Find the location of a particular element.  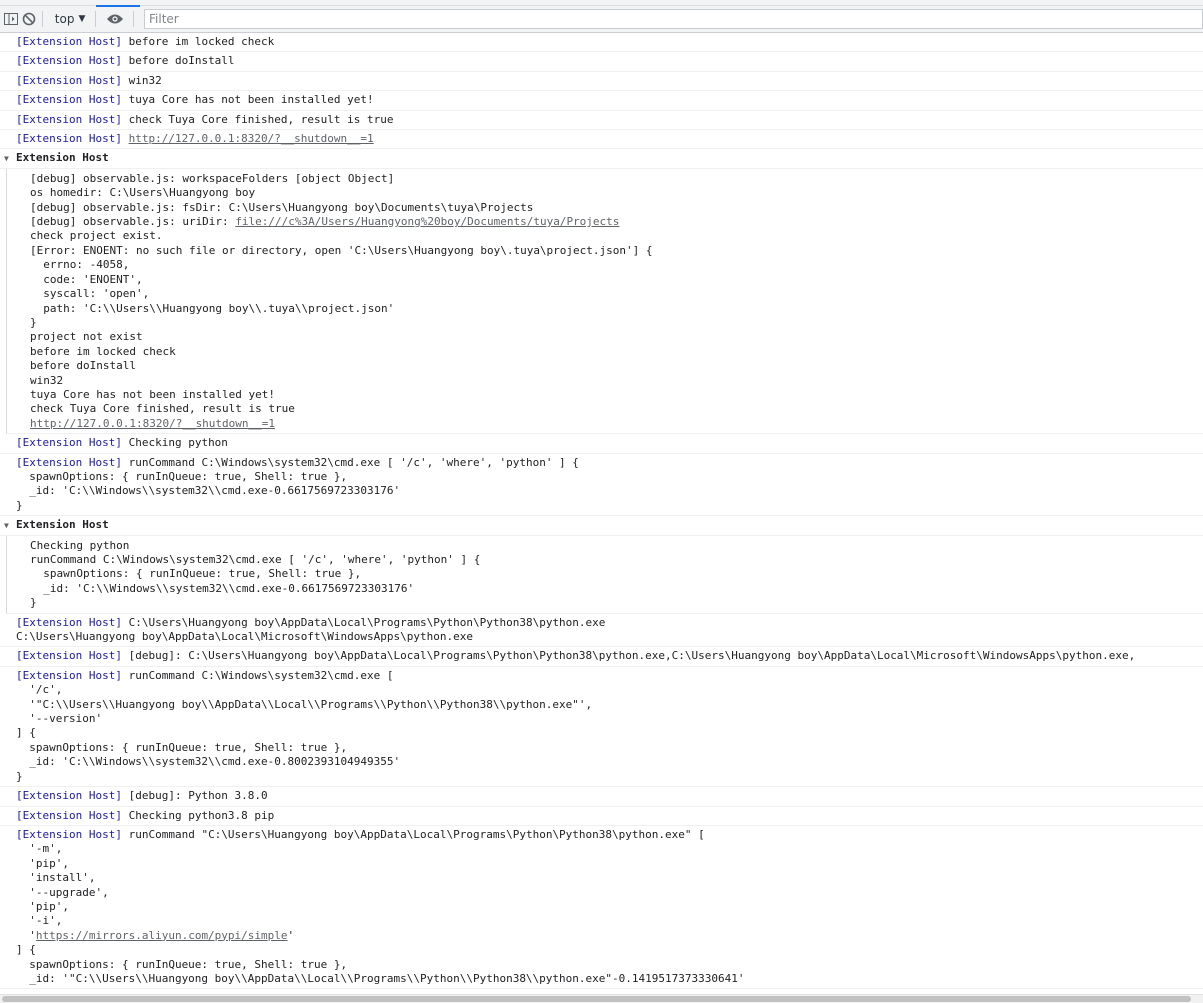

log-message: [Extension Host] Checking python is located at coordinates (601, 444).